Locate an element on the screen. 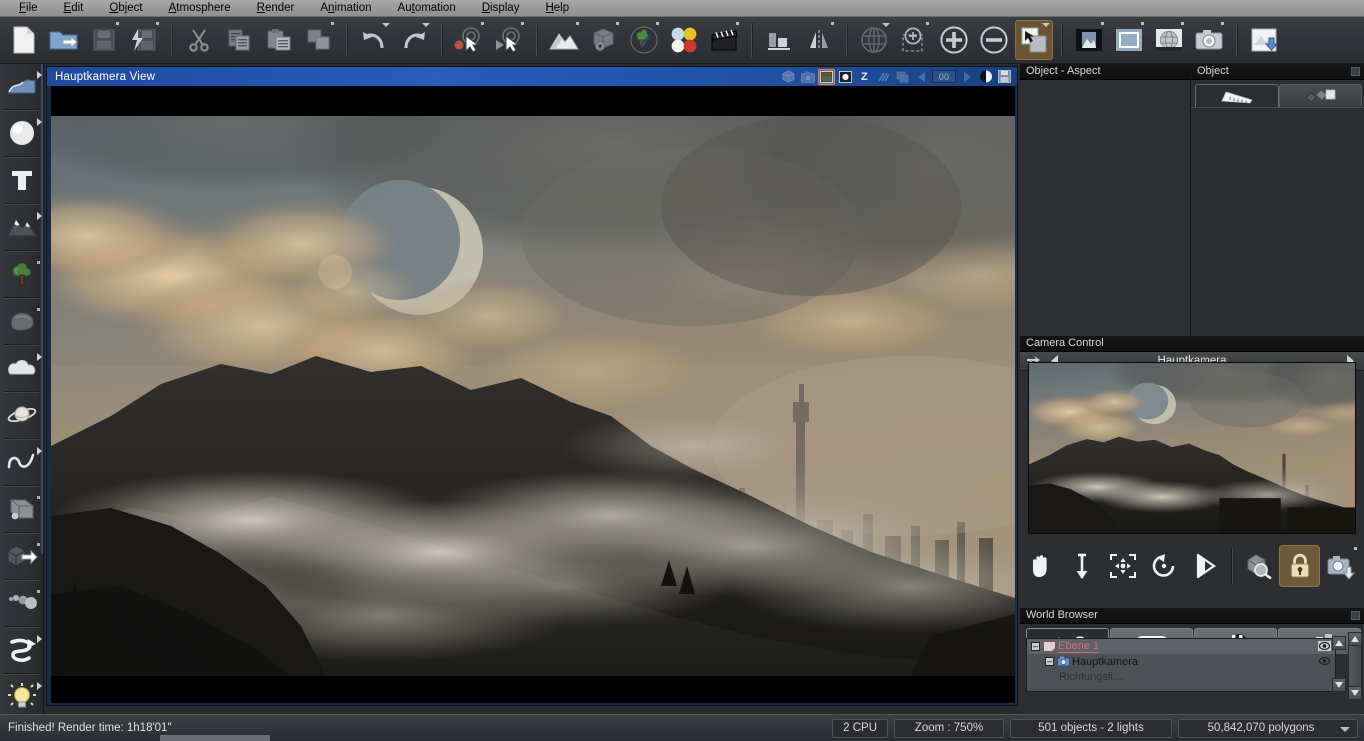 The image size is (1364, 741). animation-clapper-button is located at coordinates (724, 40).